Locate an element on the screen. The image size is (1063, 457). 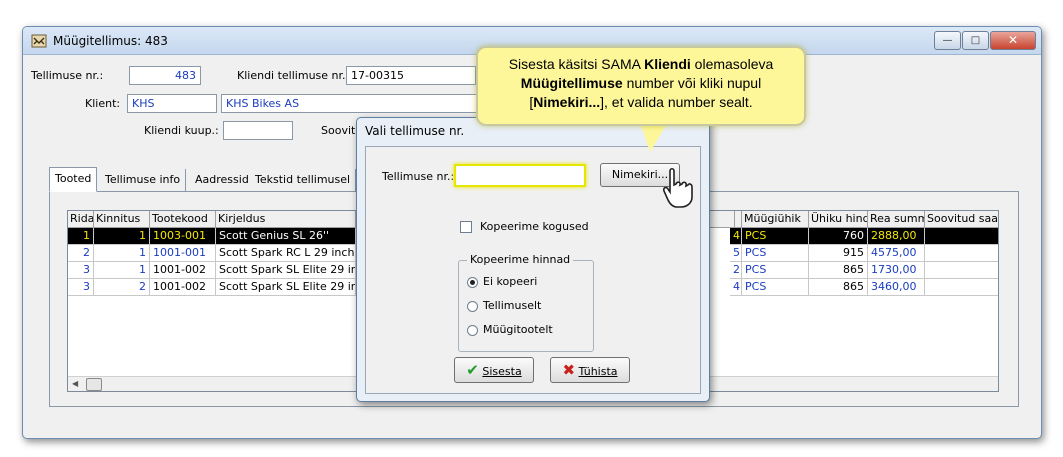
client-buyer-label: Kliendi kuup.: is located at coordinates (181, 130).